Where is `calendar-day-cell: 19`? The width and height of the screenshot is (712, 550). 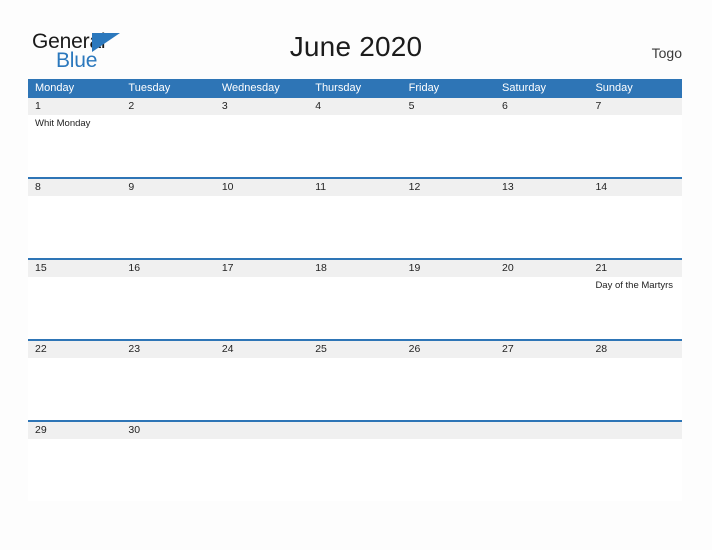
calendar-day-cell: 19 is located at coordinates (448, 268).